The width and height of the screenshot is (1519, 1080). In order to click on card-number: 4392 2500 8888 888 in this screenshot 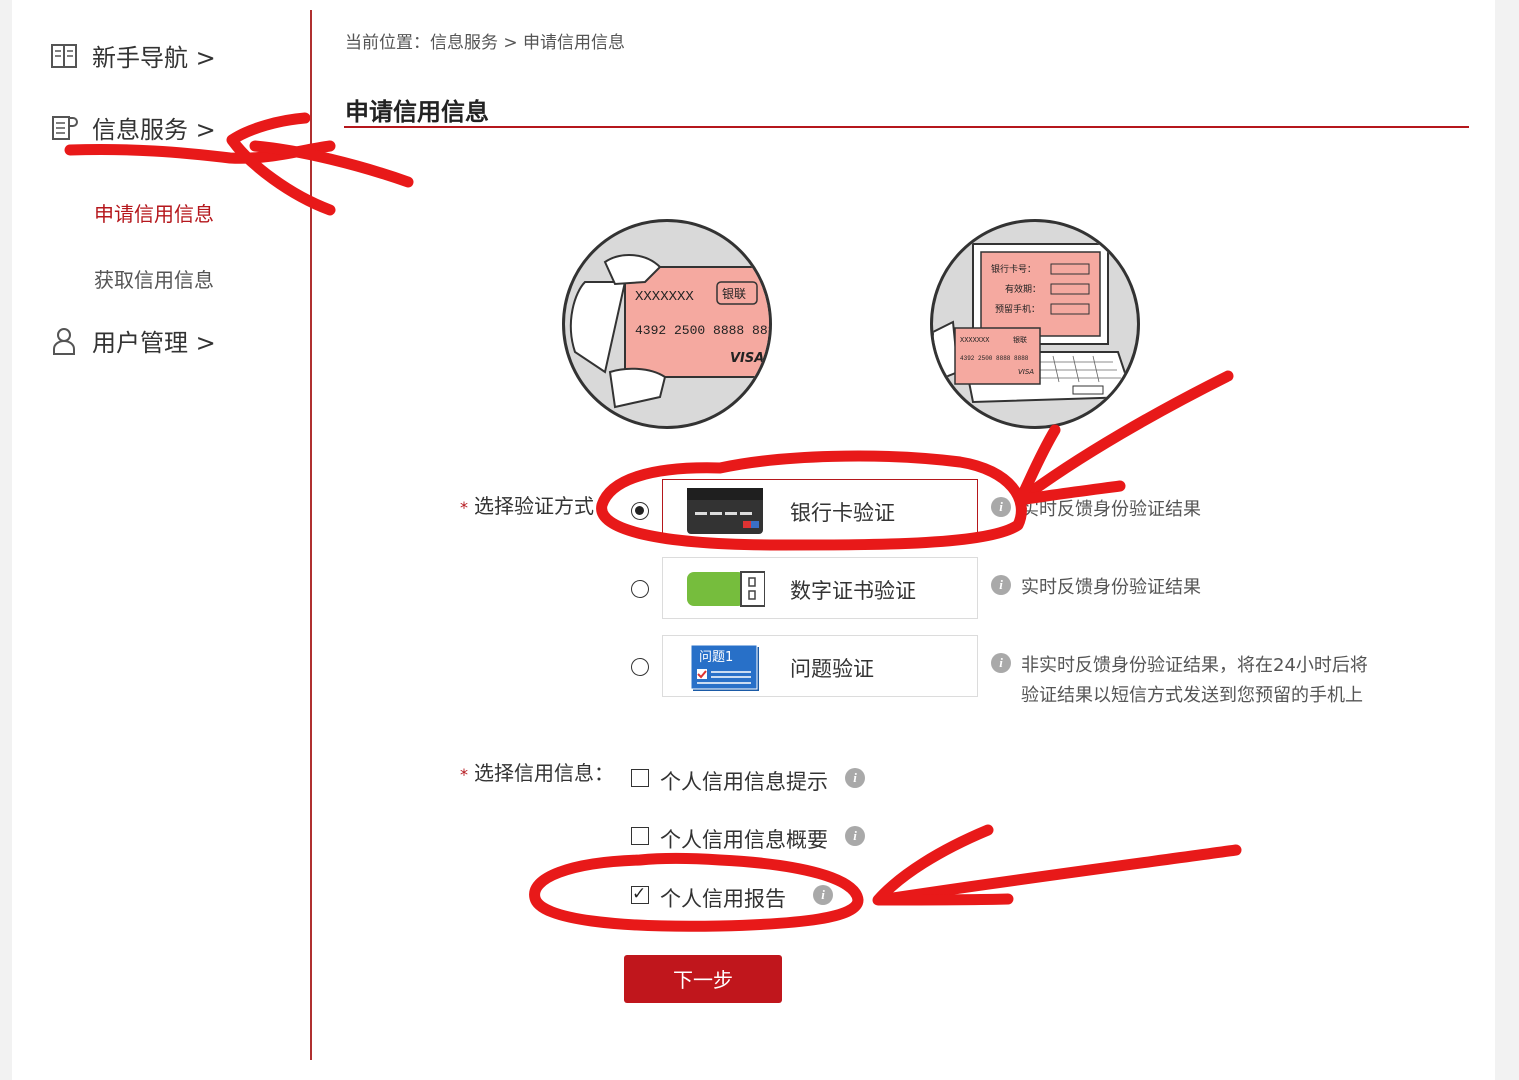, I will do `click(702, 330)`.